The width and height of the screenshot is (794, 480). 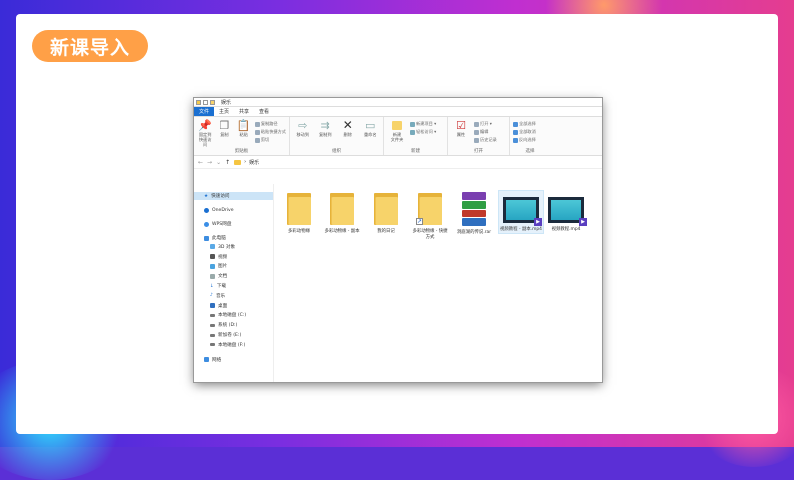 I want to click on window-title: 娱乐, so click(x=226, y=102).